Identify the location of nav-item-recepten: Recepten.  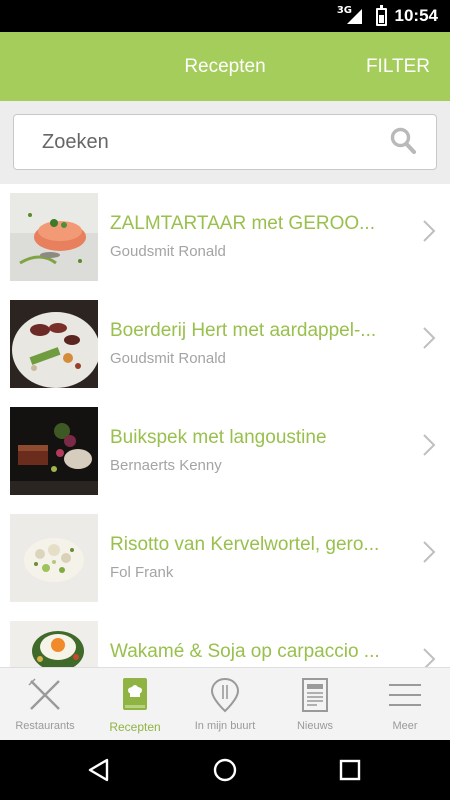
(135, 704).